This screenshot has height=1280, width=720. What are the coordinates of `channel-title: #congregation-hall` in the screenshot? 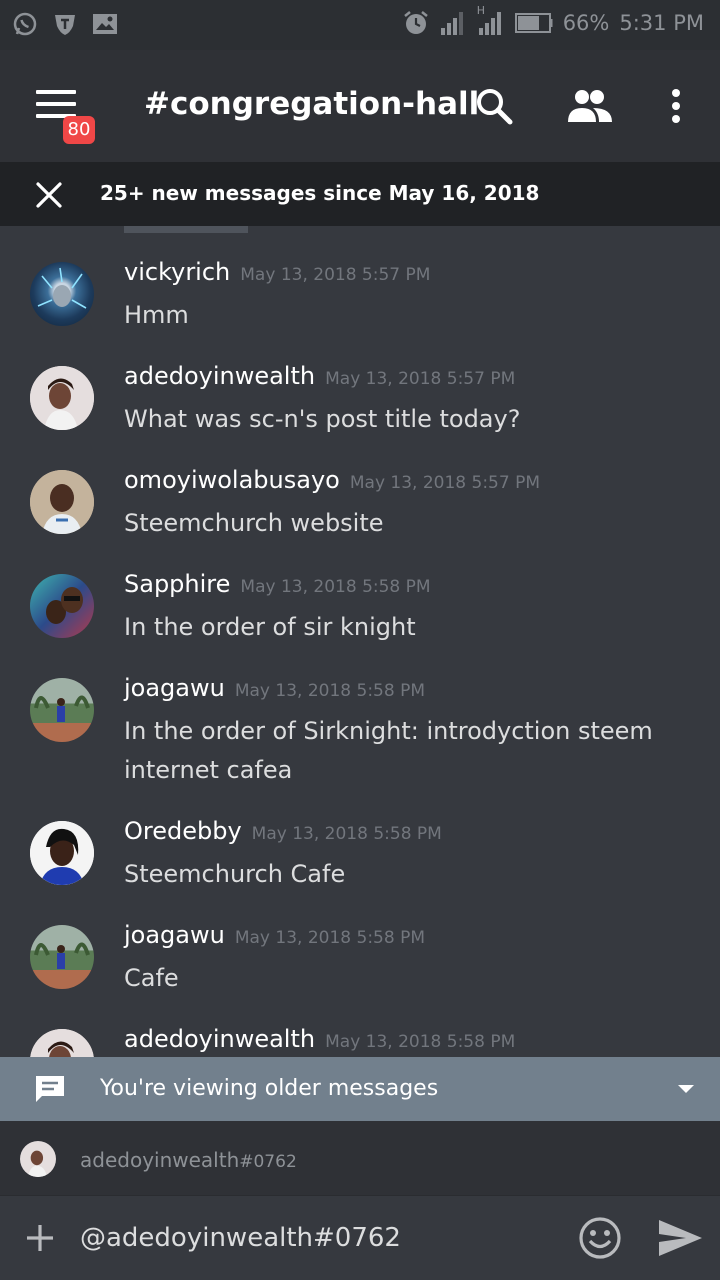 It's located at (312, 104).